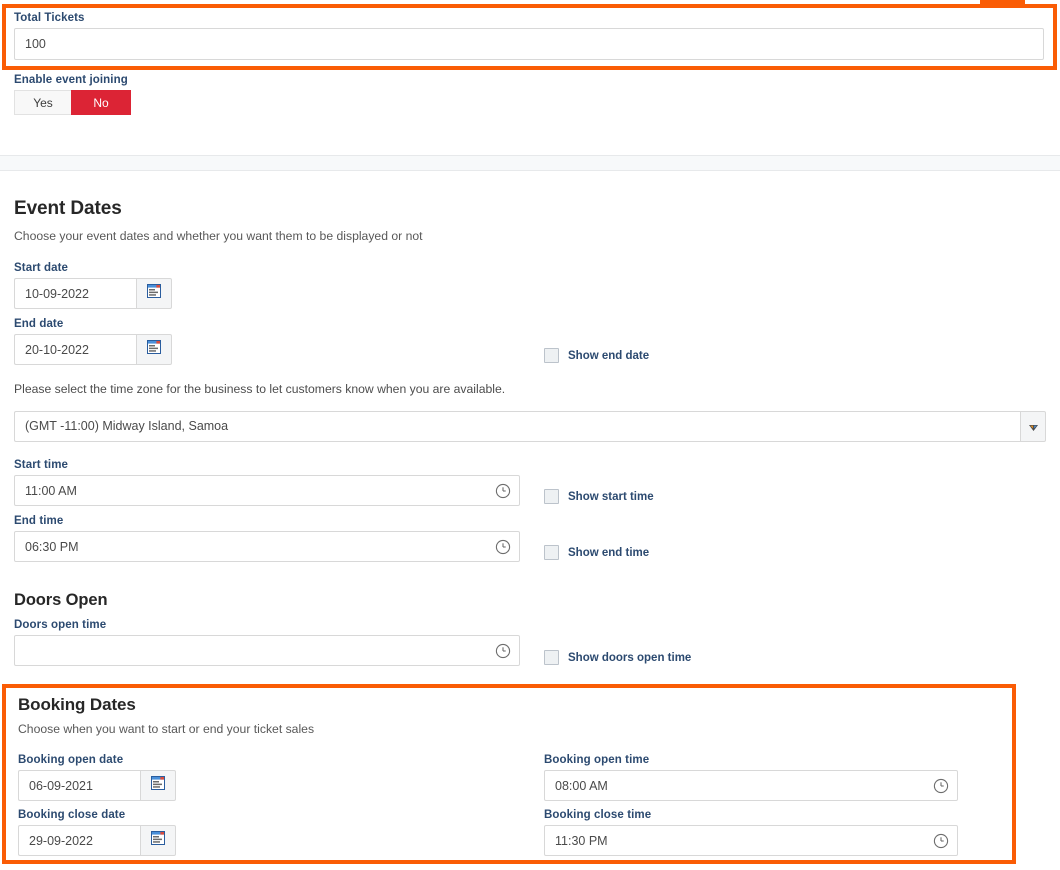 The width and height of the screenshot is (1060, 870). I want to click on enable-event-joining-label: Enable event joining, so click(71, 80).